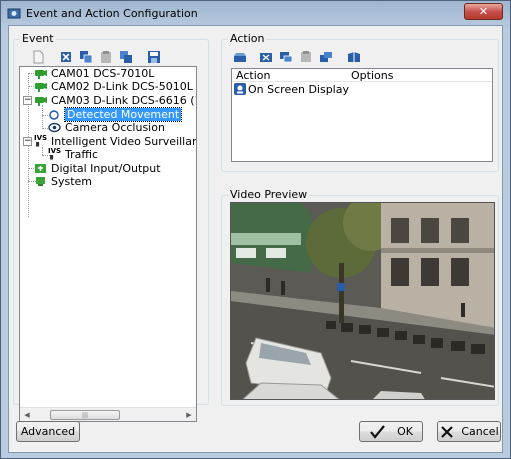  I want to click on title-bar: Event and Action Configuration ✕, so click(255, 13).